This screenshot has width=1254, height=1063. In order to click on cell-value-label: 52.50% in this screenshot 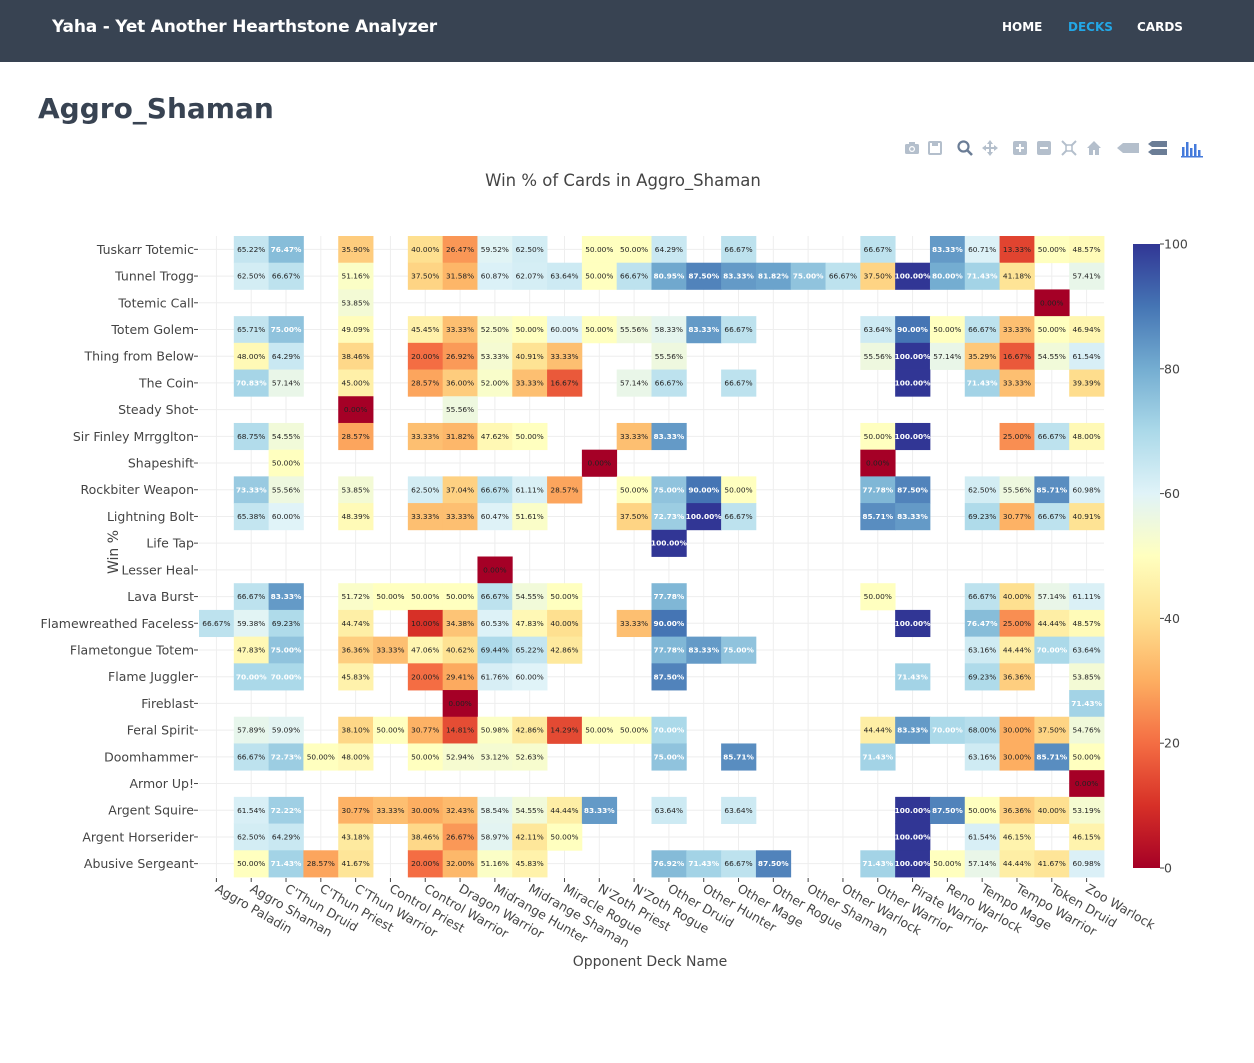, I will do `click(495, 329)`.